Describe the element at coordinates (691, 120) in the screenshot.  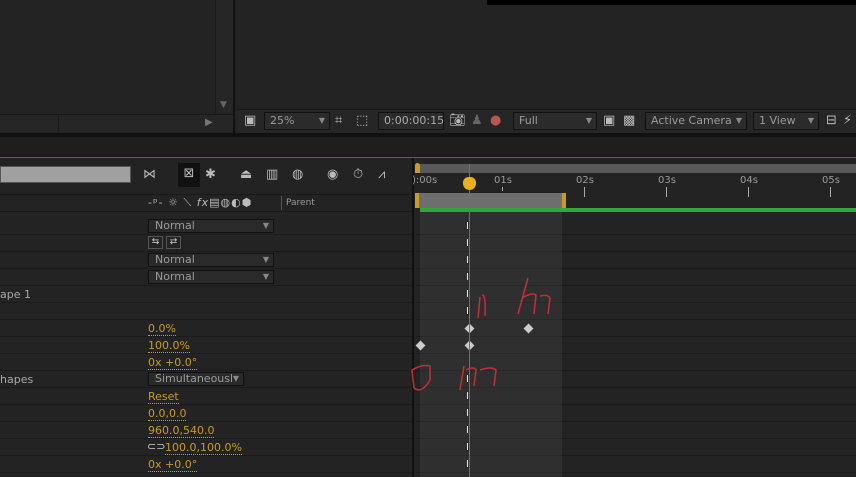
I see `camera-value: Active Camera` at that location.